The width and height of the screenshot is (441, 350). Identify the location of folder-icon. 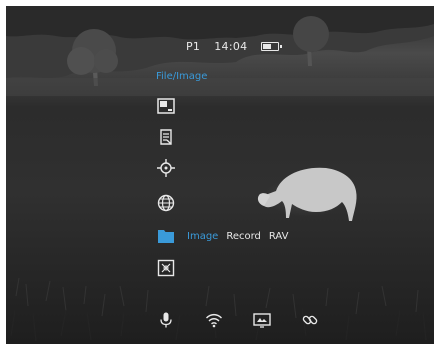
(166, 236).